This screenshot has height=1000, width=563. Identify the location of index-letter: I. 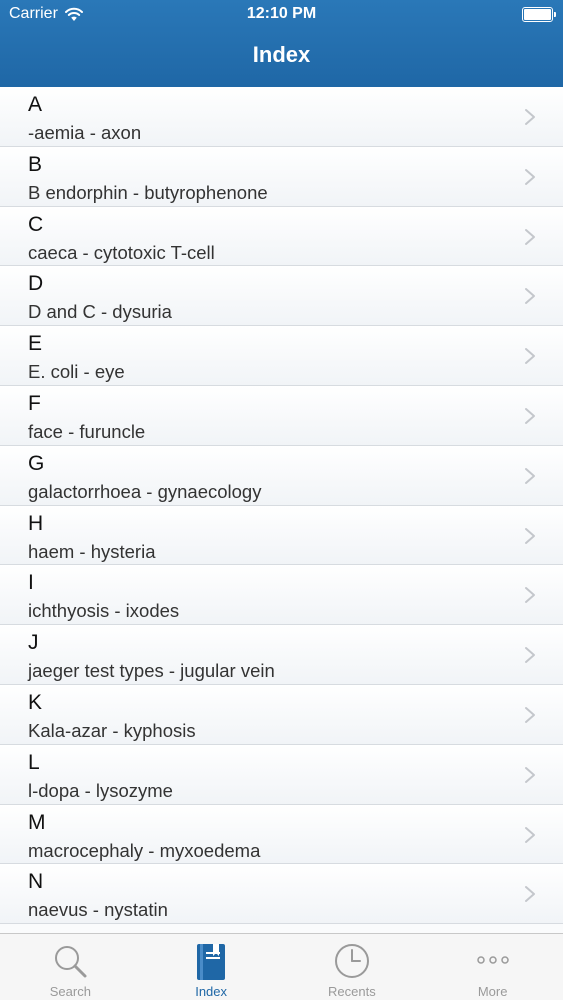
(31, 583).